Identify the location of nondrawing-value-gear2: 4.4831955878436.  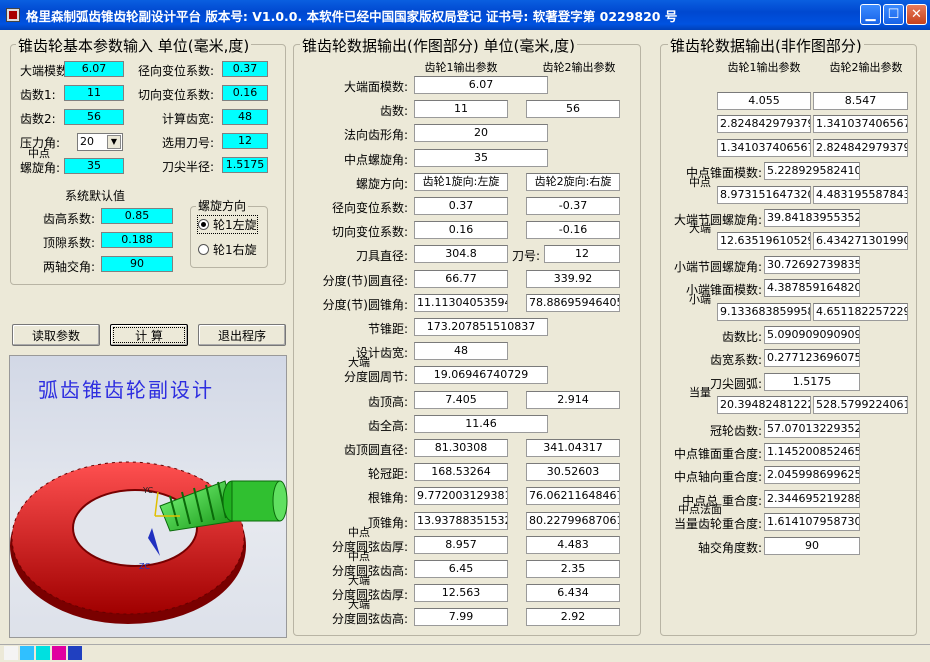
(860, 195).